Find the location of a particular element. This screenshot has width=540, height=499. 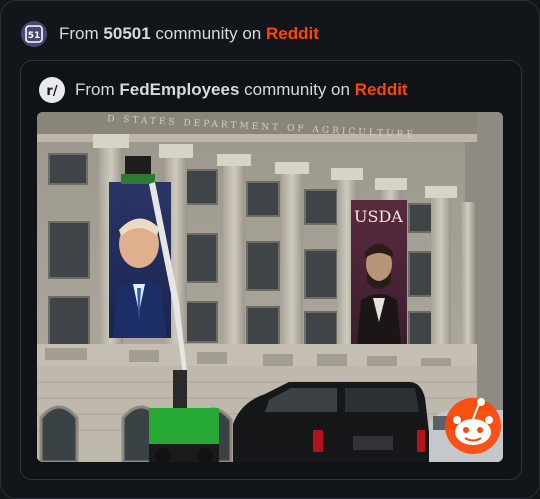

reddit-snoo-icon is located at coordinates (473, 426).